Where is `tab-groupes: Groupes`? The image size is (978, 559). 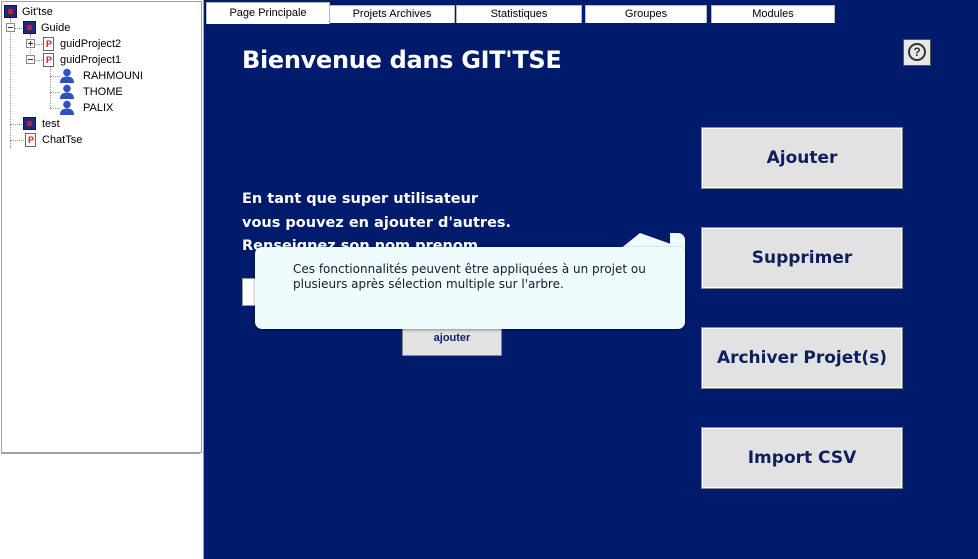 tab-groupes: Groupes is located at coordinates (646, 14).